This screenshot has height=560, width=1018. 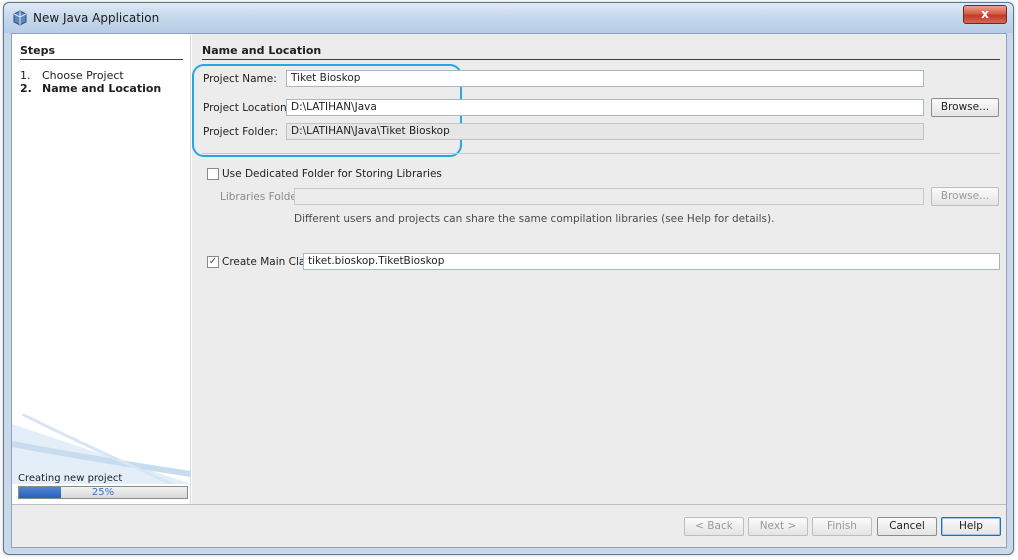 I want to click on close-icon: x, so click(x=985, y=14).